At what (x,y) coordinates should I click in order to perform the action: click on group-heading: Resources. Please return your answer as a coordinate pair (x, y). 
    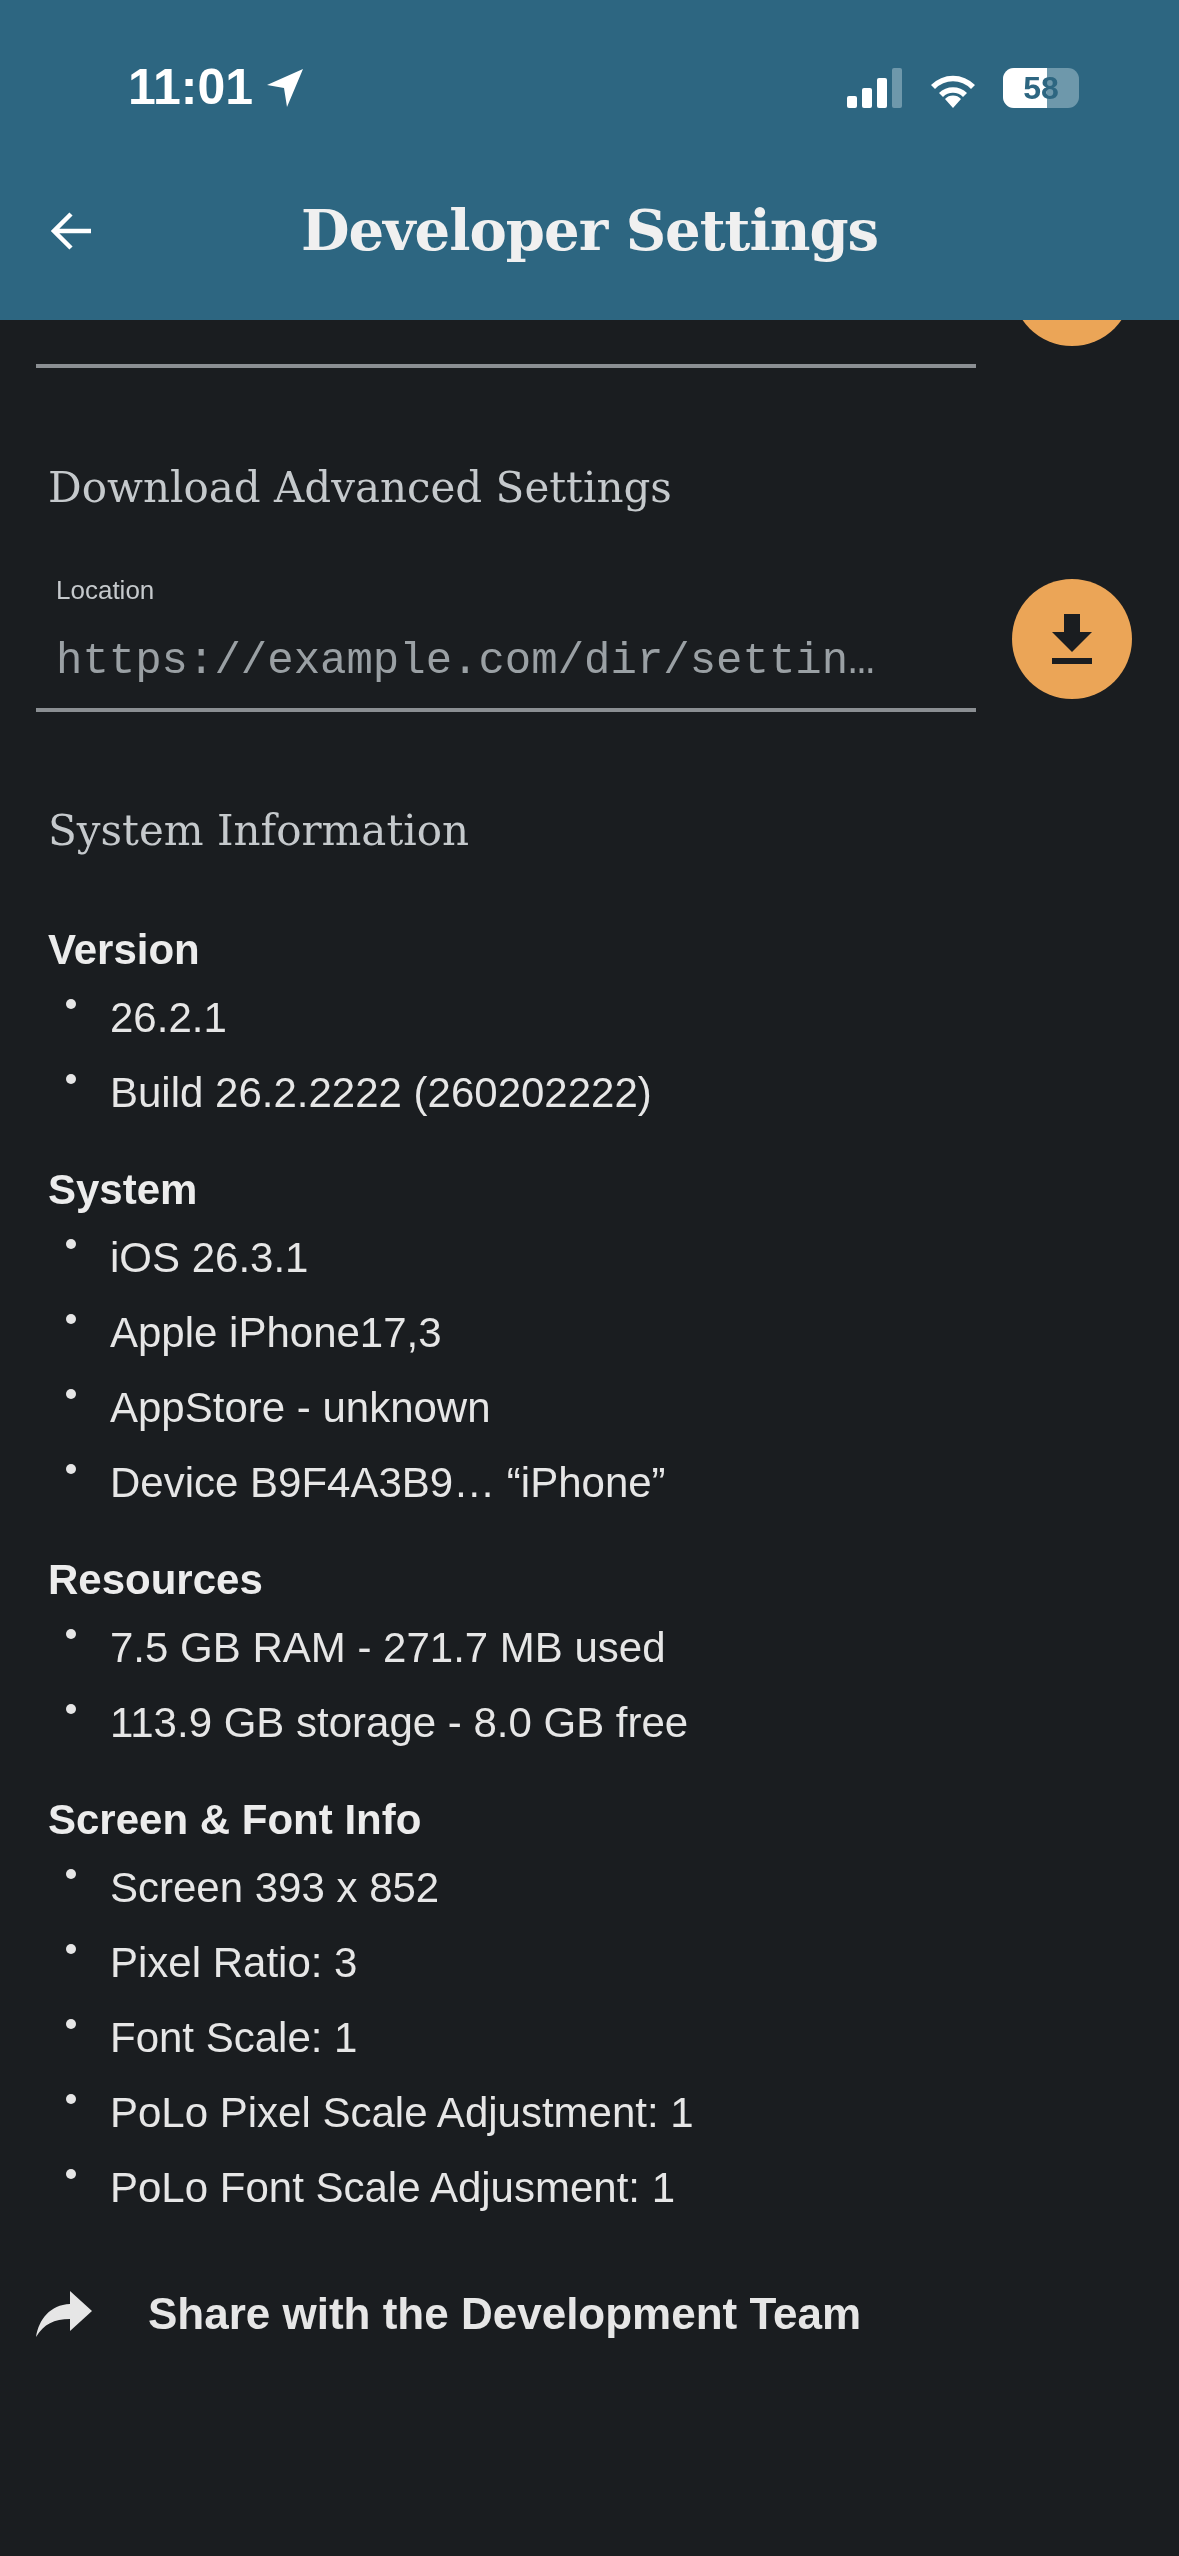
    Looking at the image, I should click on (156, 1580).